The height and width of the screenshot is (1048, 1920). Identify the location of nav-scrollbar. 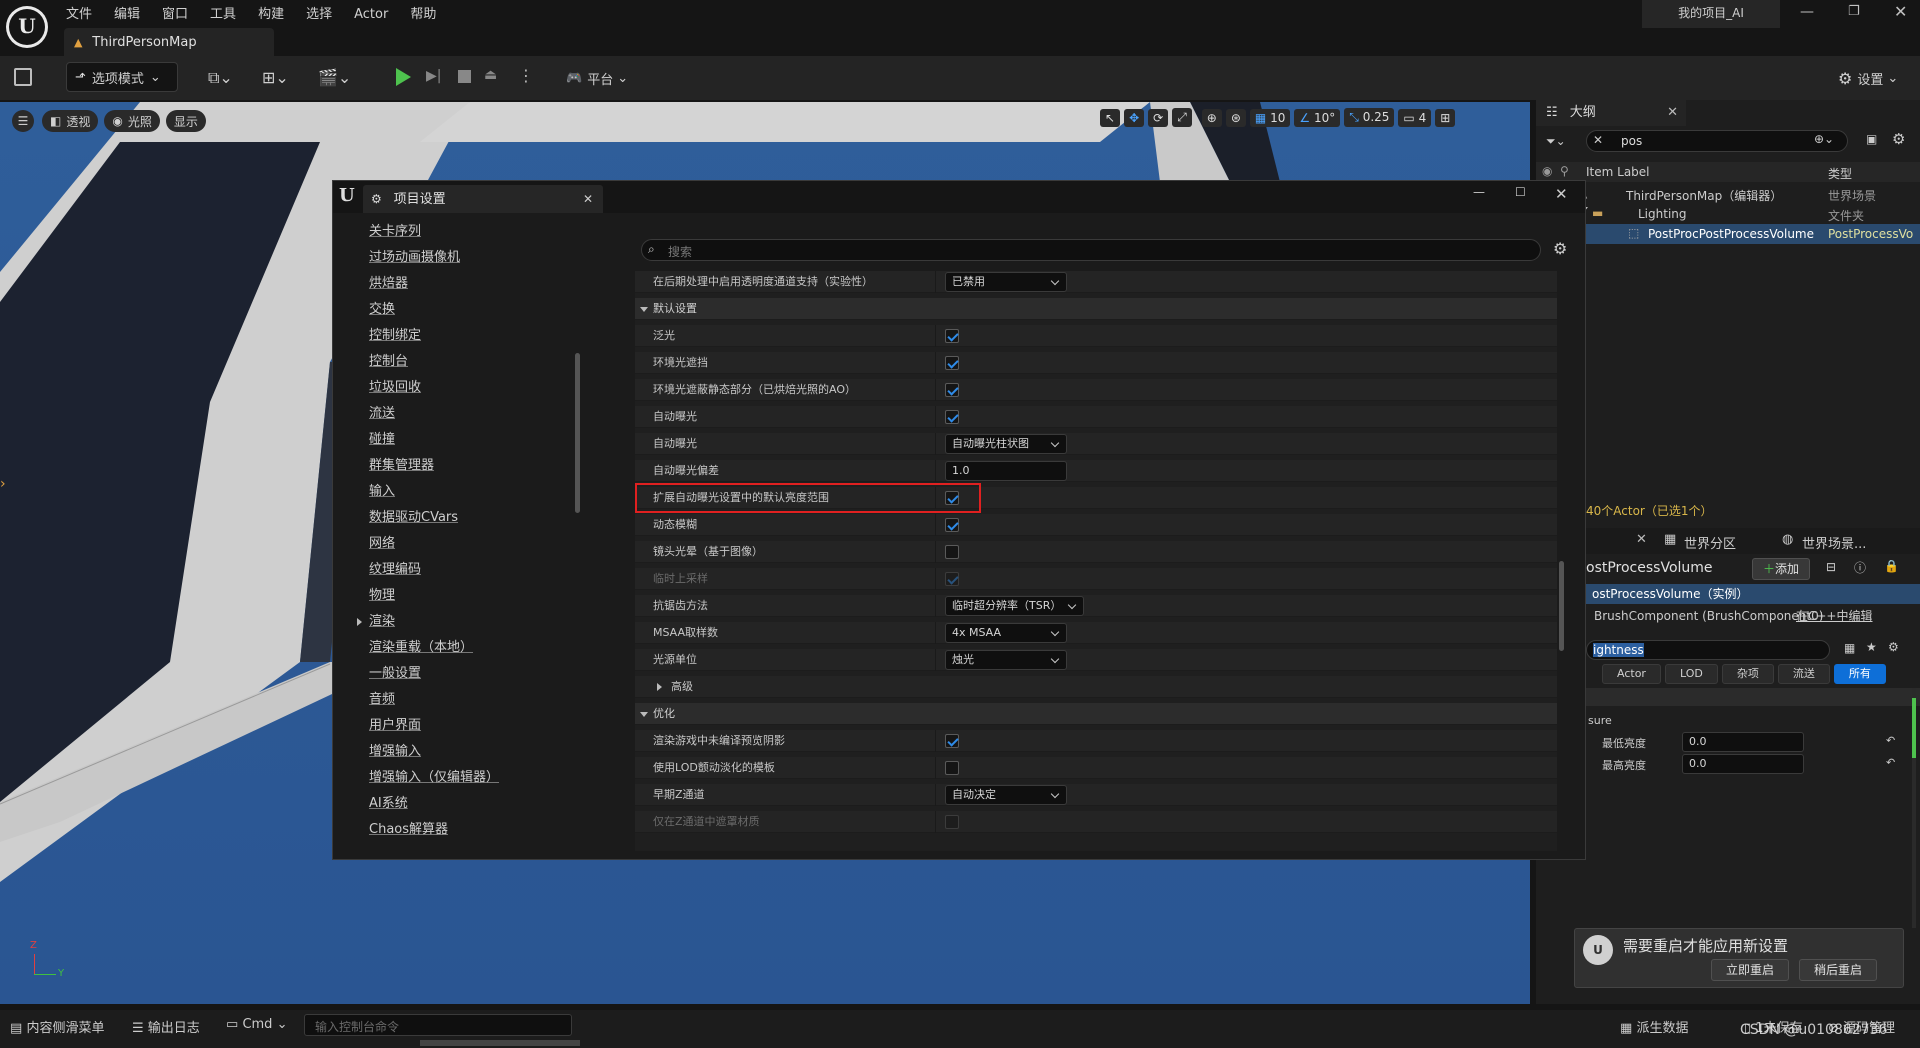
(577, 433).